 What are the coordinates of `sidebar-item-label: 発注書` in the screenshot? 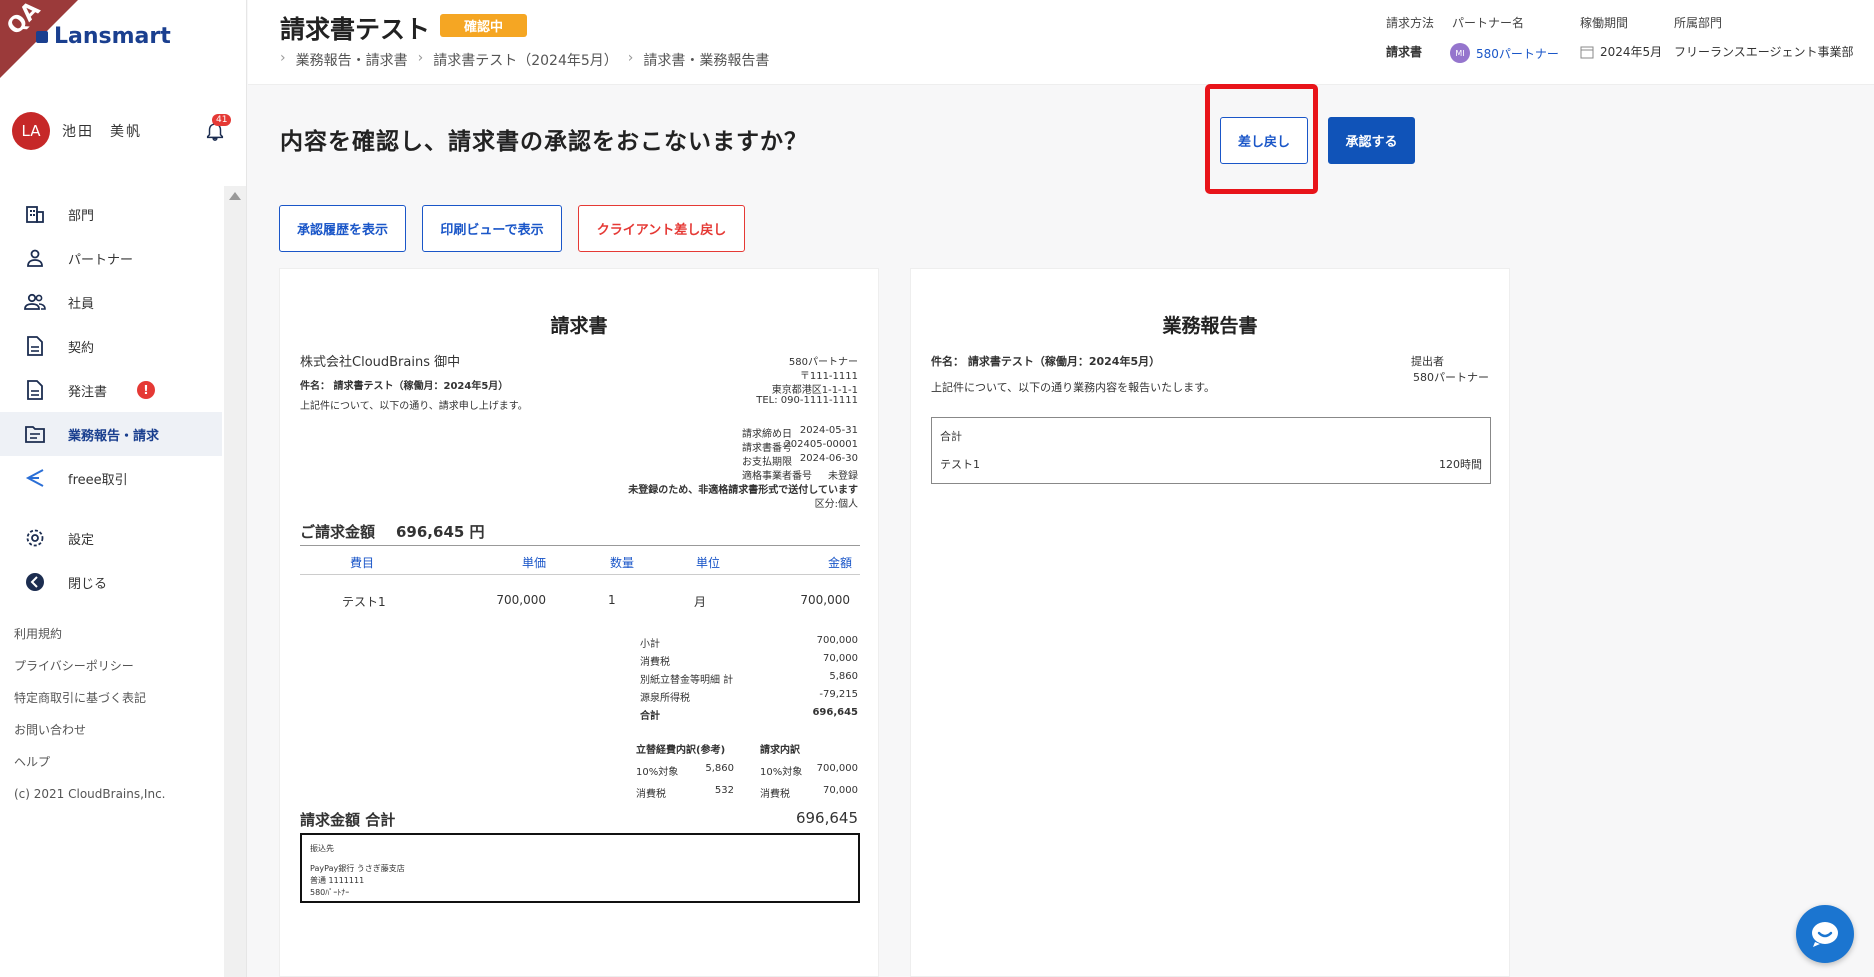 It's located at (88, 392).